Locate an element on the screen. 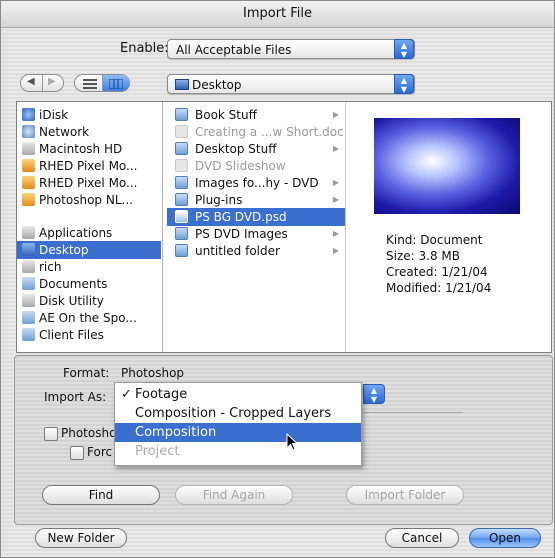 This screenshot has width=555, height=558. menu-item: Composition is located at coordinates (238, 432).